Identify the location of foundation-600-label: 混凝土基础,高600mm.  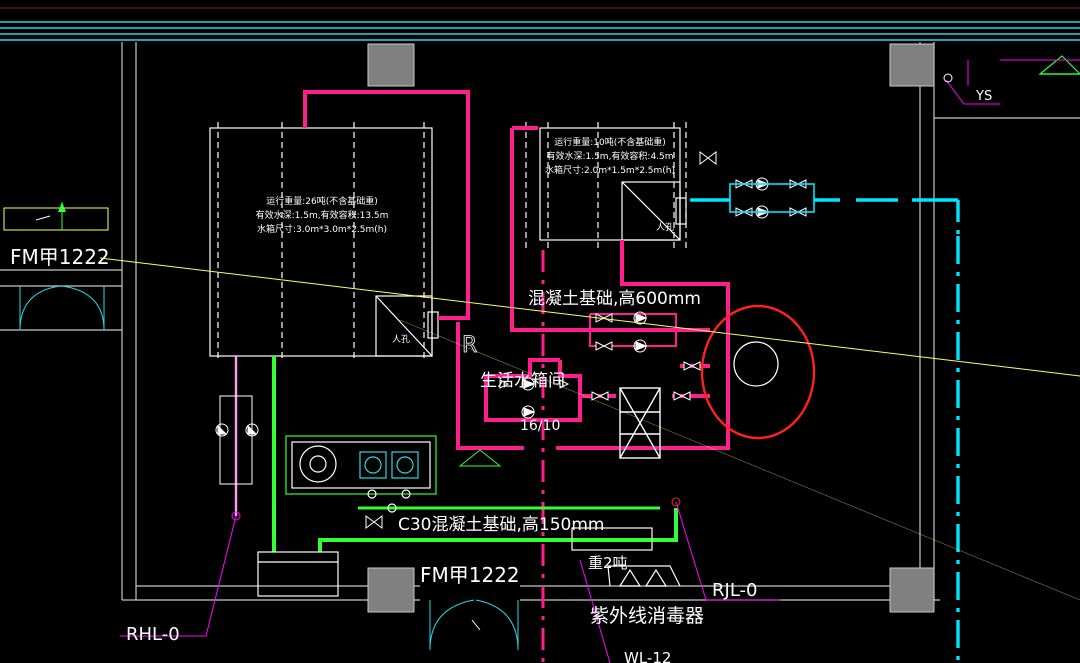
(614, 299).